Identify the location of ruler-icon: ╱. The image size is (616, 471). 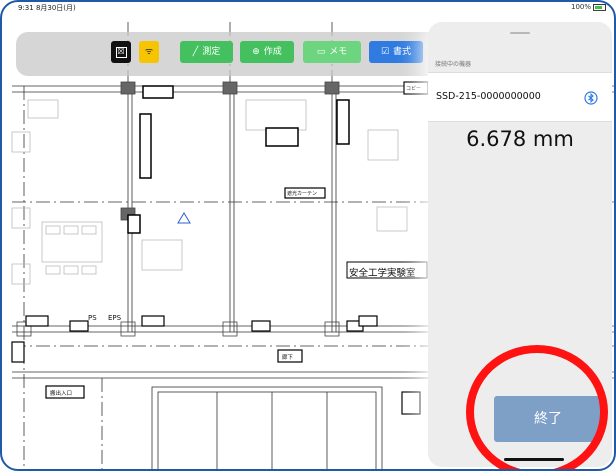
(195, 52).